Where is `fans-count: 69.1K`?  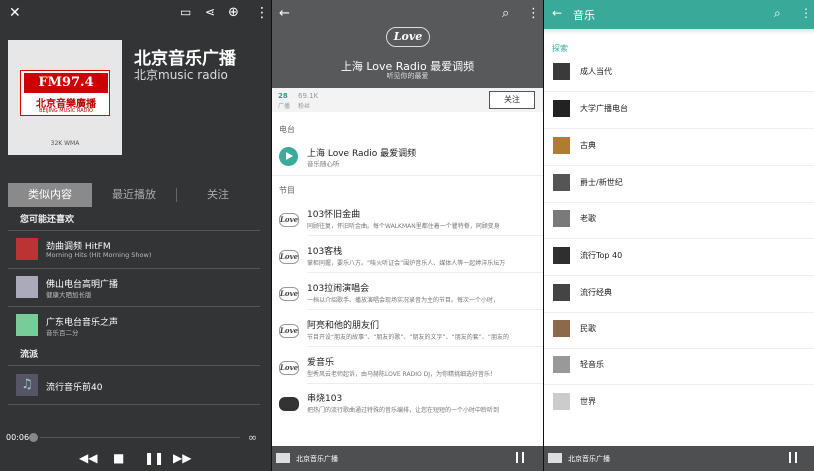 fans-count: 69.1K is located at coordinates (308, 96).